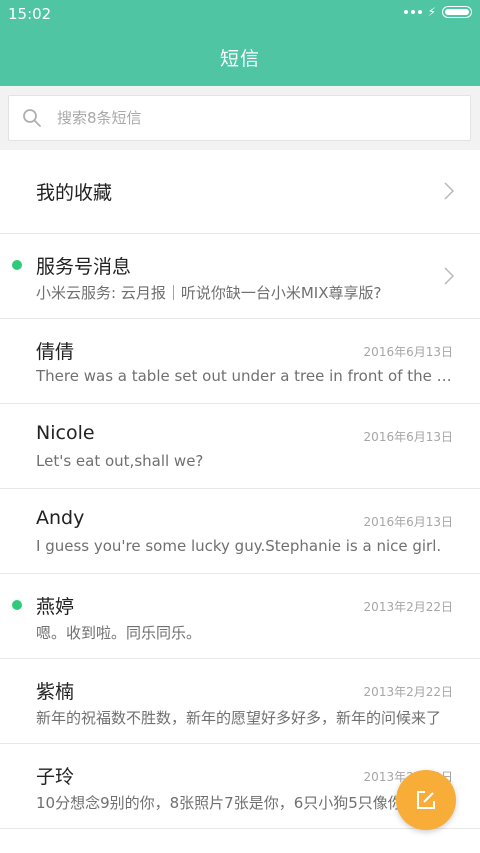  Describe the element at coordinates (119, 633) in the screenshot. I see `thread-preview: 嗯。收到啦。同乐同乐。` at that location.